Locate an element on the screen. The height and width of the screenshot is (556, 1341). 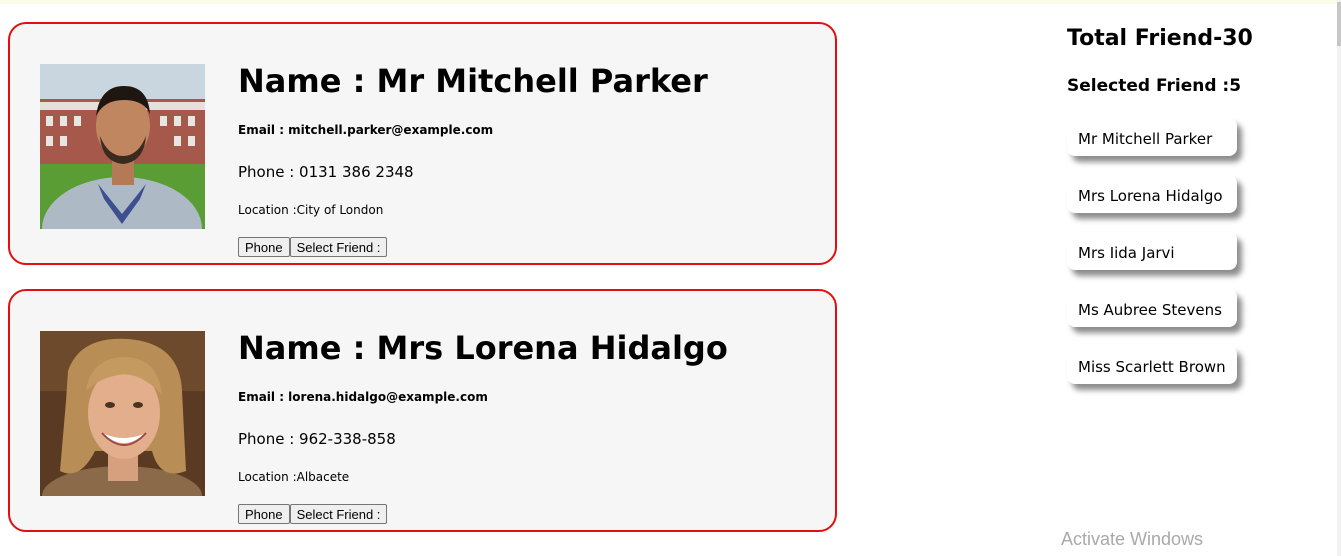
total-friend-count: Total Friend-30 is located at coordinates (1160, 38).